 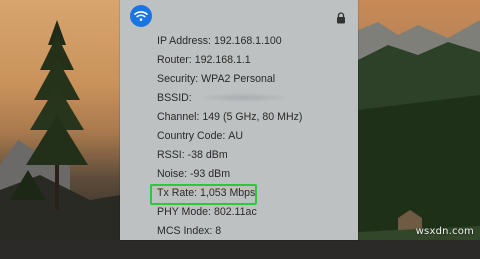 I want to click on noise-value: -93 dBm, so click(x=210, y=173).